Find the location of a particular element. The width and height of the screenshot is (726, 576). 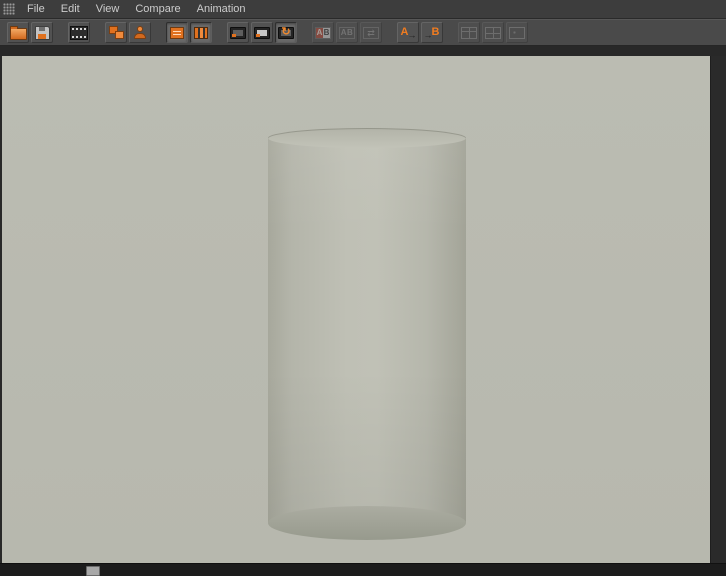

toolbar-group-frames is located at coordinates (128, 32).